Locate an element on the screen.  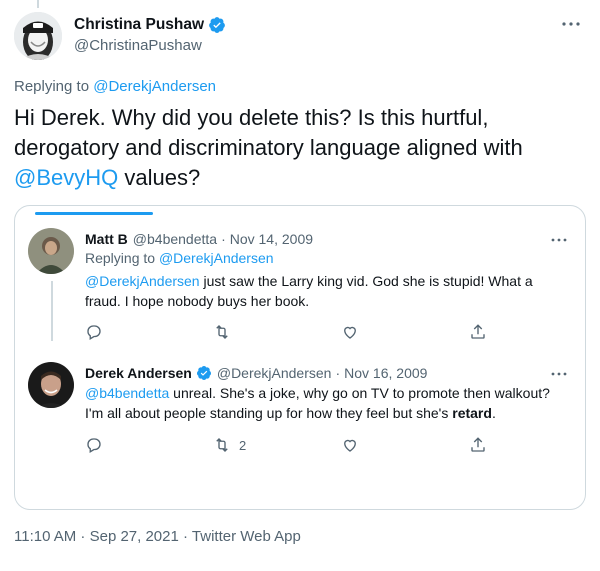
quoted-author-handle: @b4bendetta is located at coordinates (175, 239).